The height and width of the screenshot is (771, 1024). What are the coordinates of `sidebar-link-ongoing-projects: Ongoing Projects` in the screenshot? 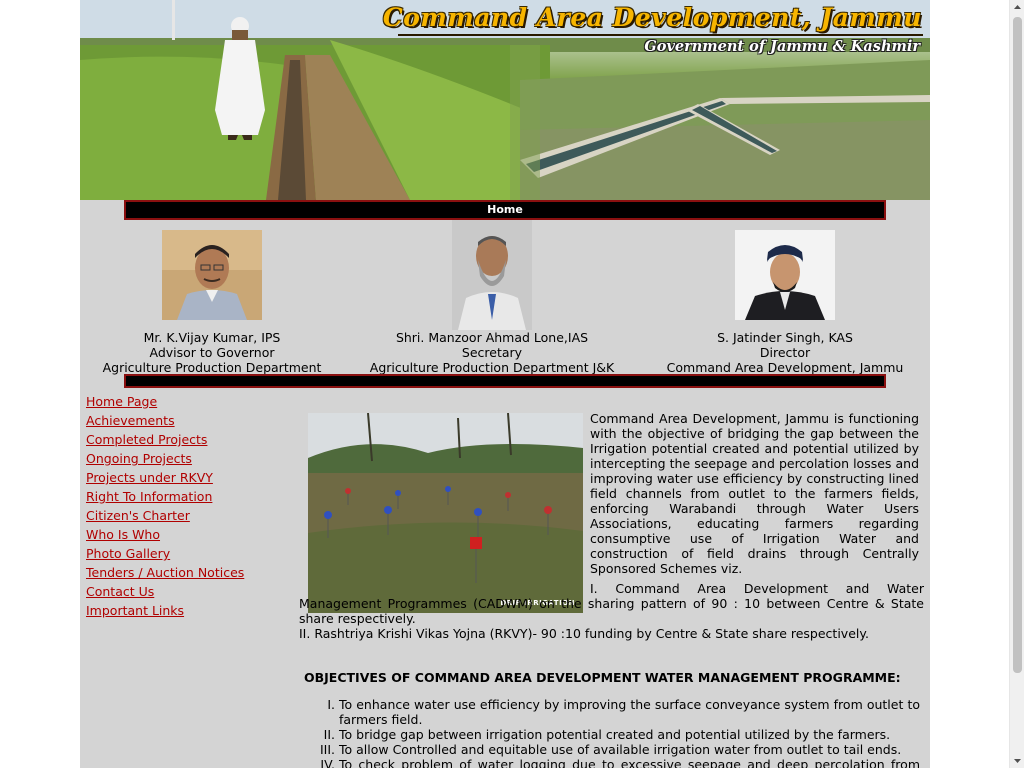 It's located at (186, 458).